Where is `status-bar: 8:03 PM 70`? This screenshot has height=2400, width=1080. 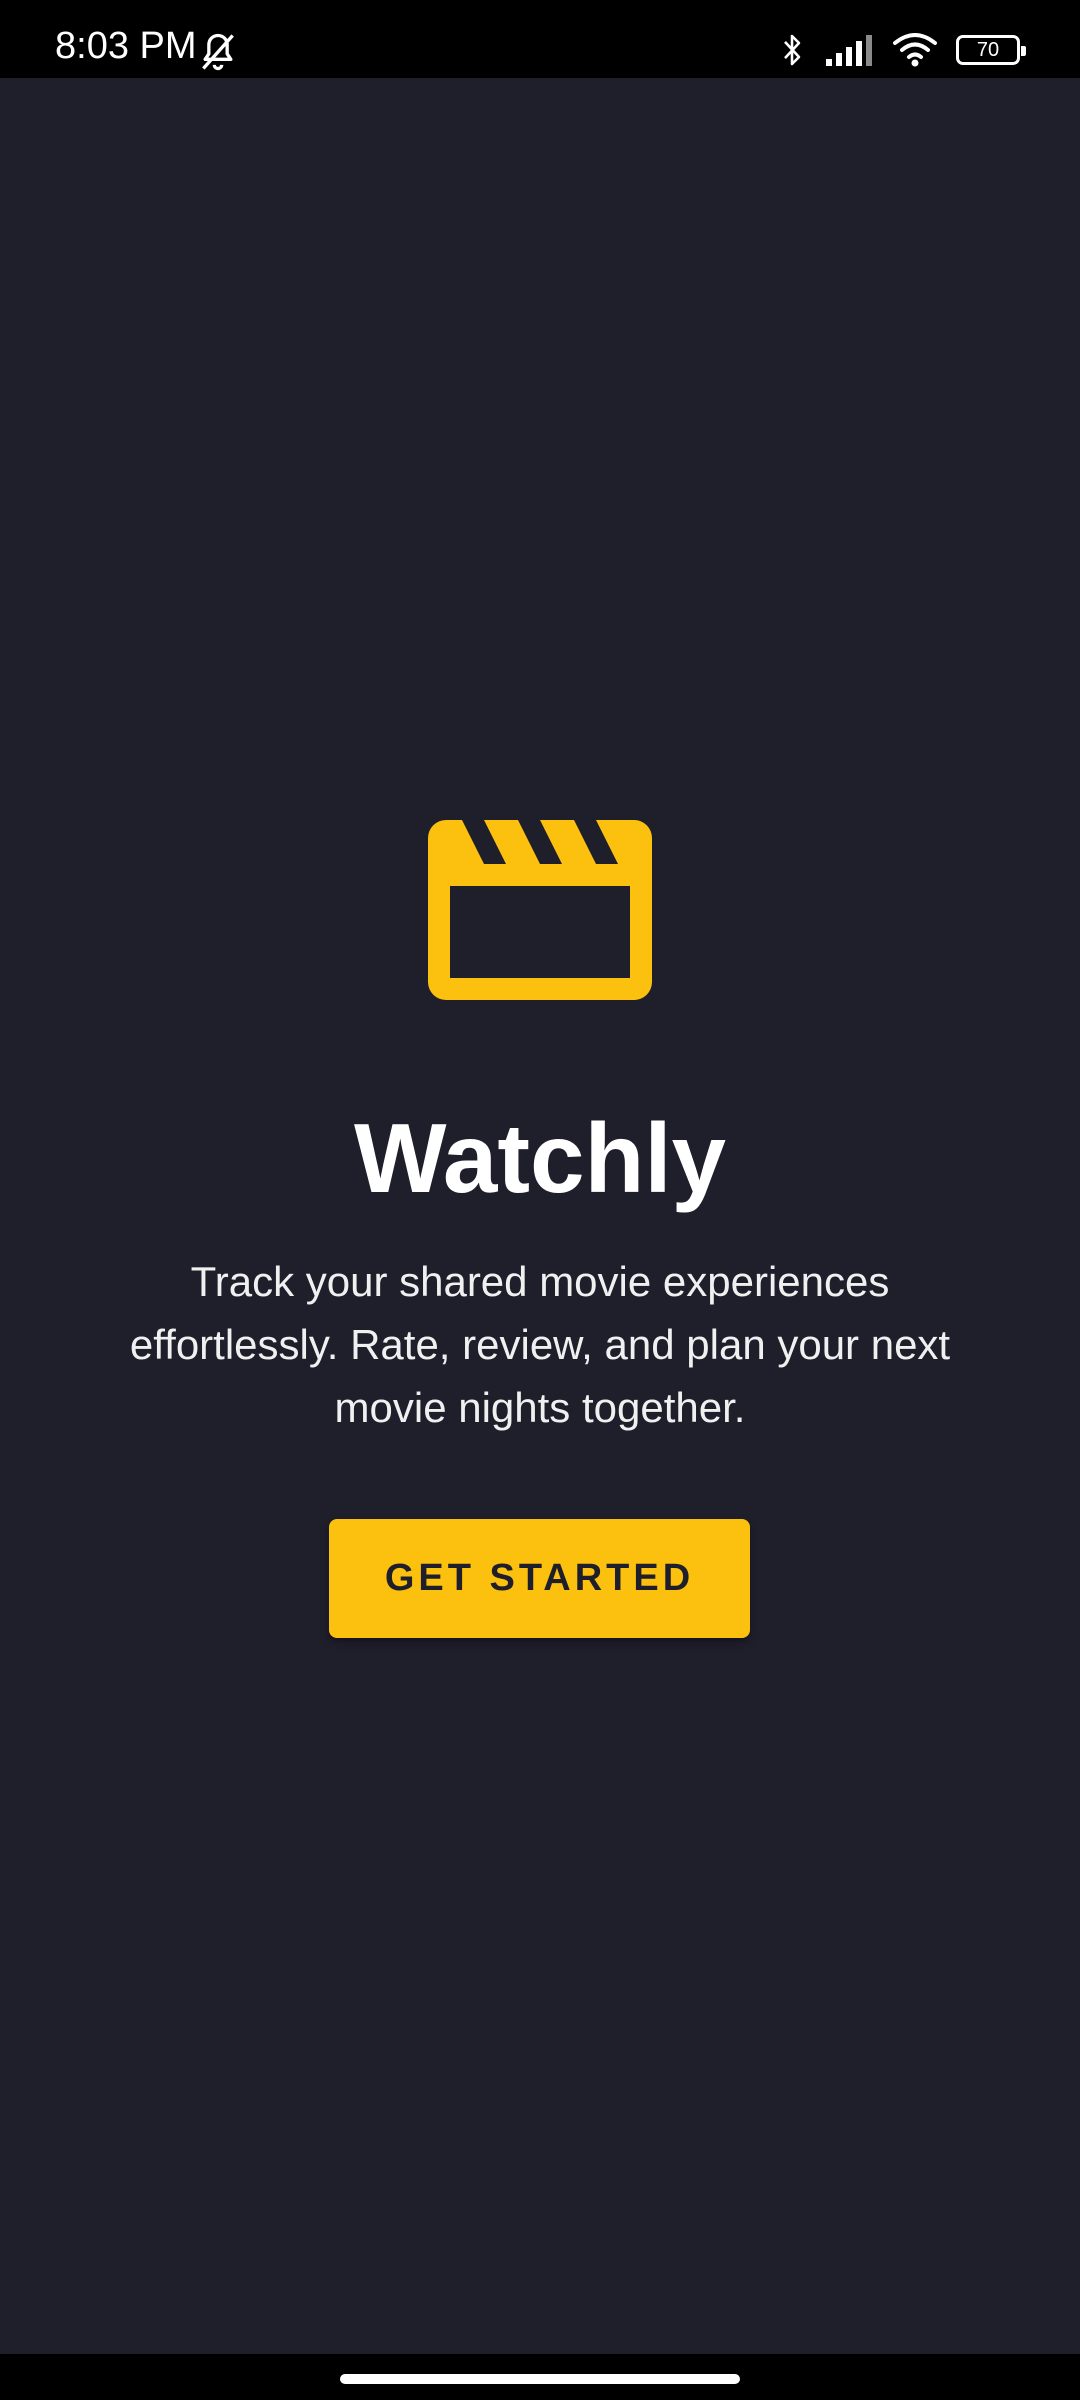 status-bar: 8:03 PM 70 is located at coordinates (540, 39).